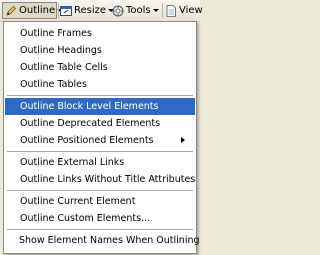 This screenshot has width=320, height=255. What do you see at coordinates (183, 140) in the screenshot?
I see `submenu-arrow-icon` at bounding box center [183, 140].